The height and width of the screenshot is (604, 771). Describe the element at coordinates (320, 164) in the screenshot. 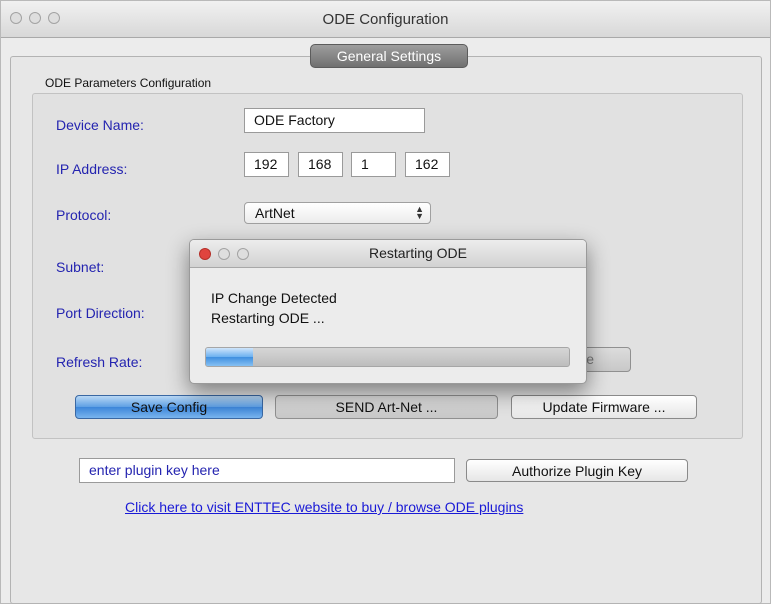

I see `ip-octet-2-field: 168` at that location.